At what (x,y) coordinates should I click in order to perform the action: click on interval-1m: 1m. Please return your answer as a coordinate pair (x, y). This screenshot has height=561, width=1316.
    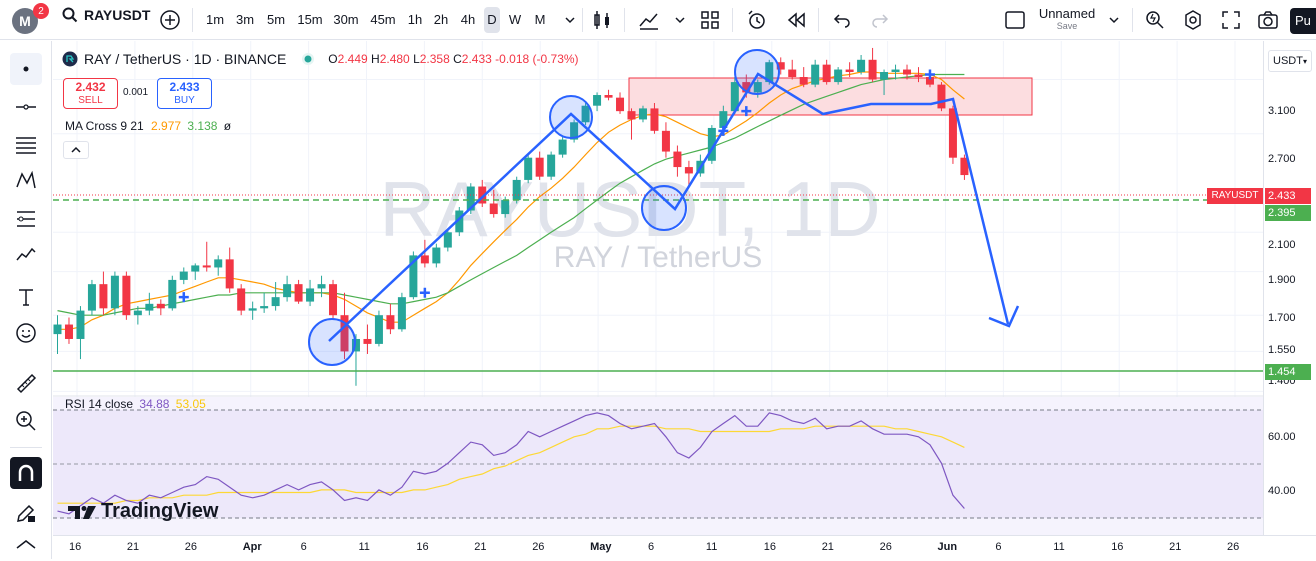
    Looking at the image, I should click on (215, 20).